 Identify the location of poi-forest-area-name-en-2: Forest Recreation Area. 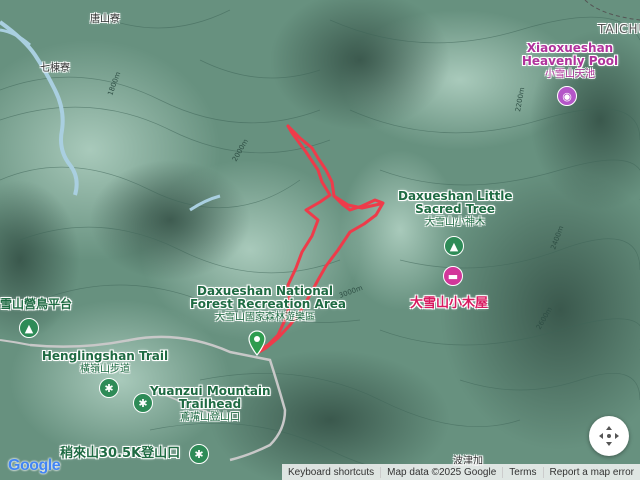
(268, 304).